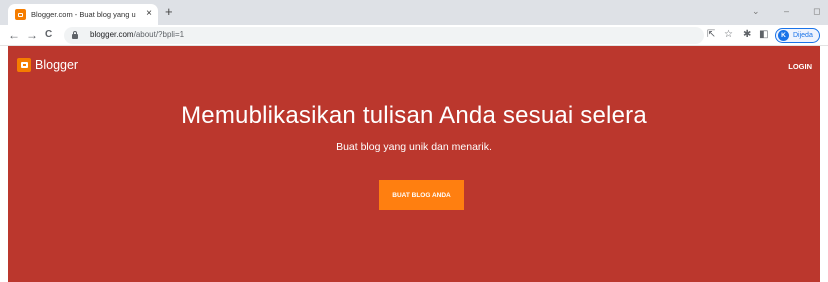 This screenshot has width=828, height=282. I want to click on create-blog-button: BUAT BLOG ANDA, so click(421, 195).